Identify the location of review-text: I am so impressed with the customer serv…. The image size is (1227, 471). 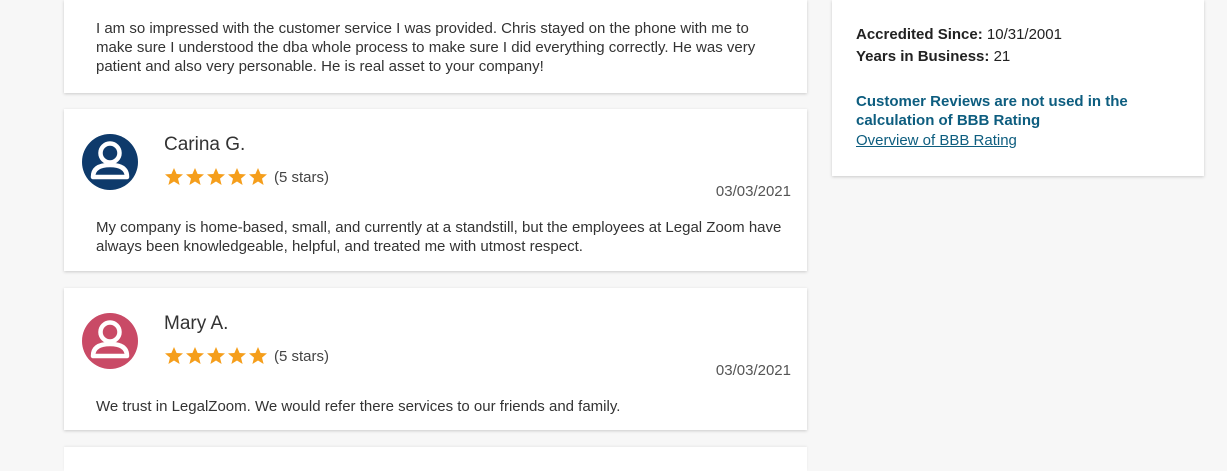
(426, 47).